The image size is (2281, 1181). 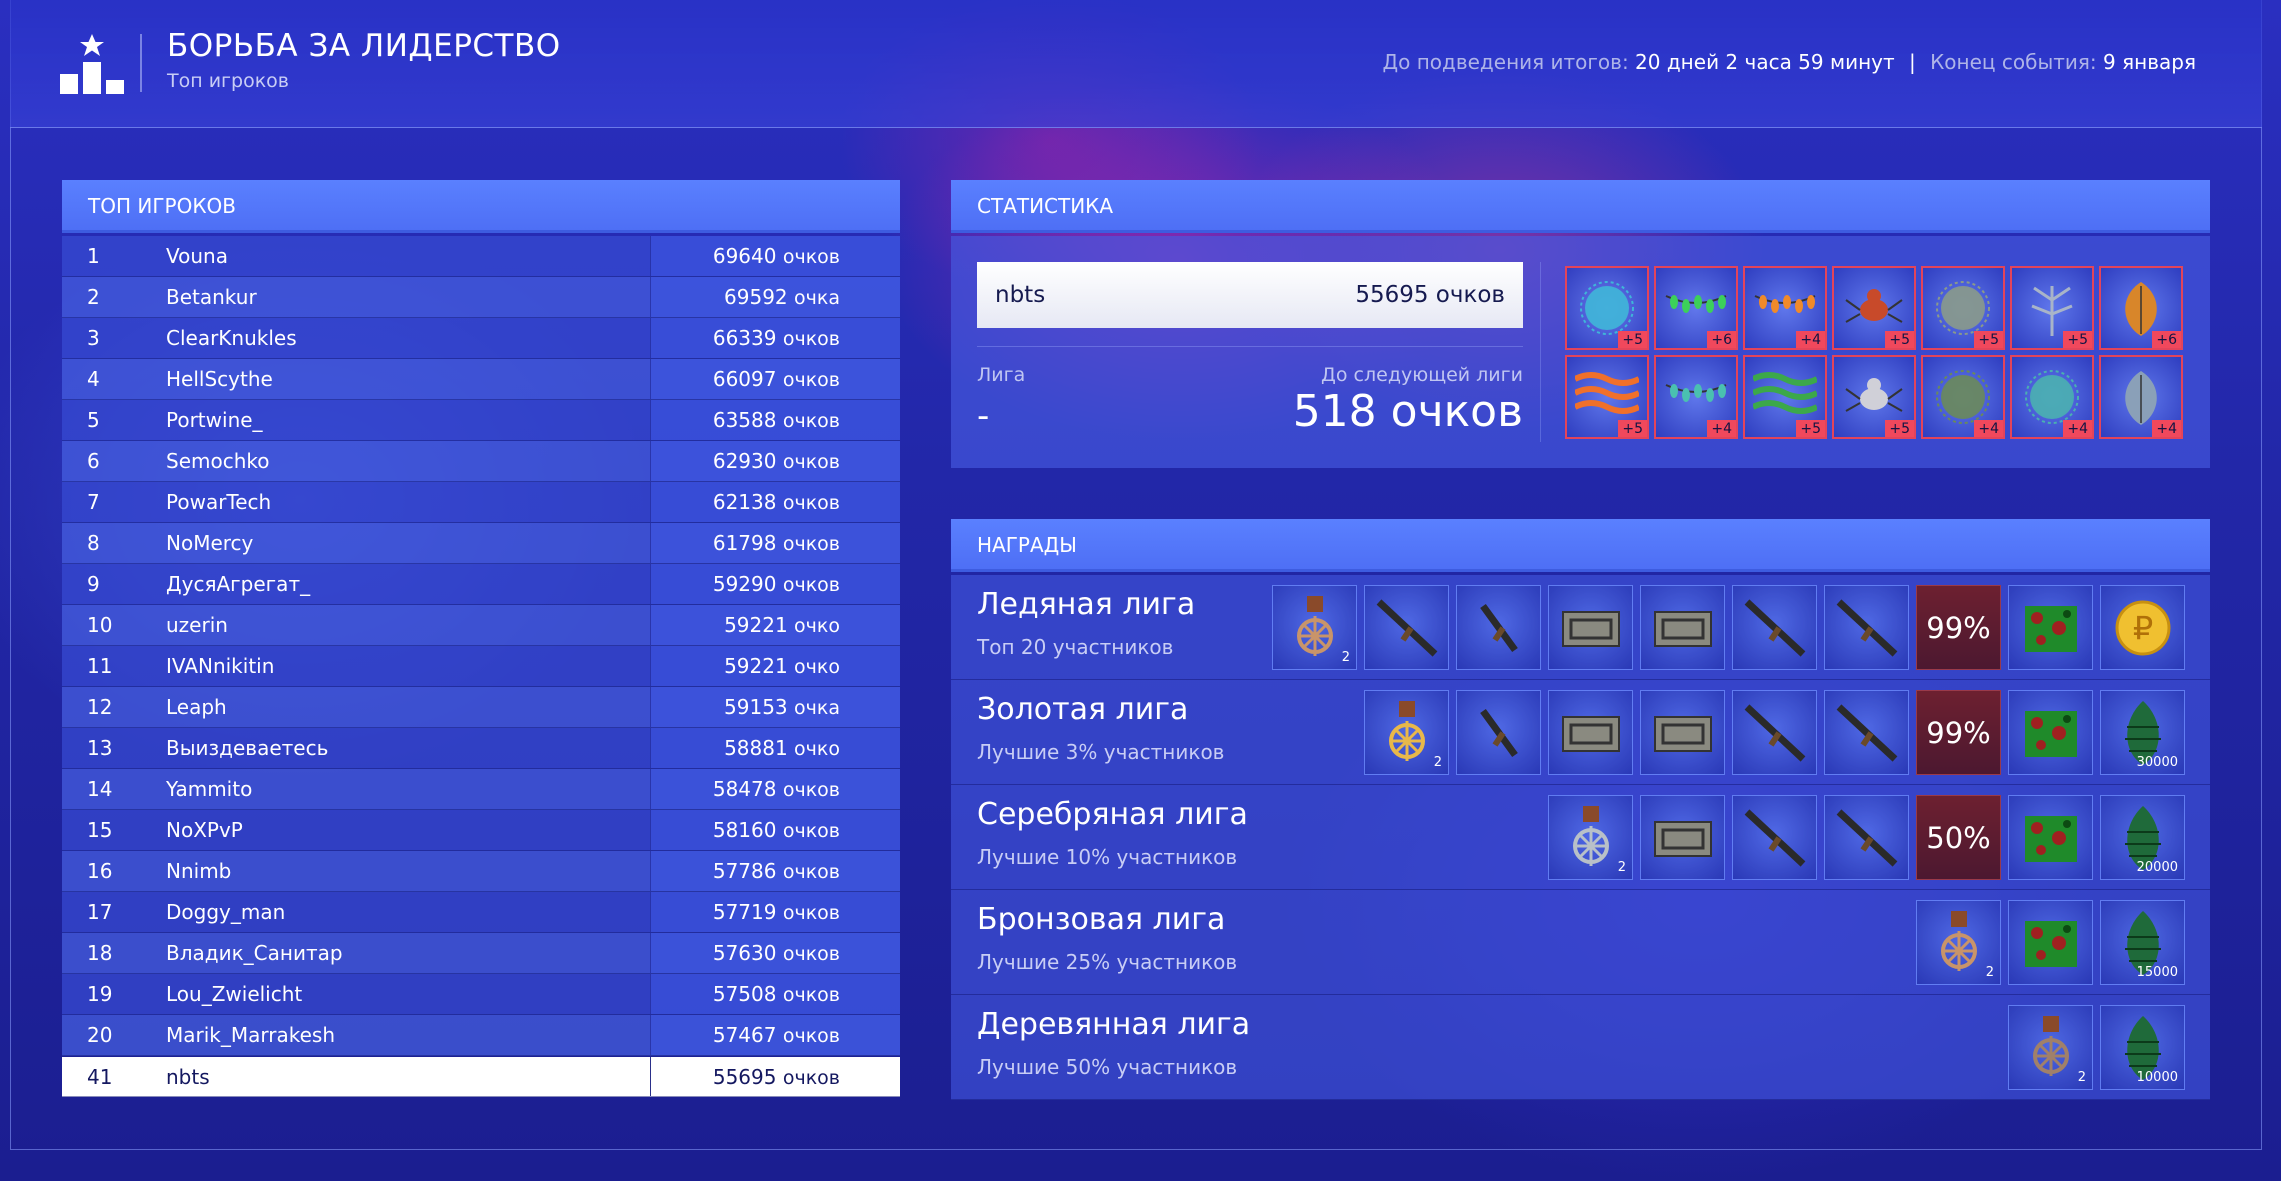 I want to click on leaderboard-row: 10 uzerin 59221 очко, so click(x=481, y=625).